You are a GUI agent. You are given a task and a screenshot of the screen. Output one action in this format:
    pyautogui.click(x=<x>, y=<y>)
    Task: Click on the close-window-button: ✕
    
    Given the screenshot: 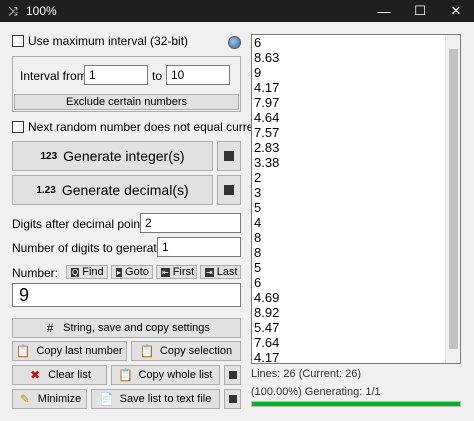 What is the action you would take?
    pyautogui.click(x=456, y=11)
    